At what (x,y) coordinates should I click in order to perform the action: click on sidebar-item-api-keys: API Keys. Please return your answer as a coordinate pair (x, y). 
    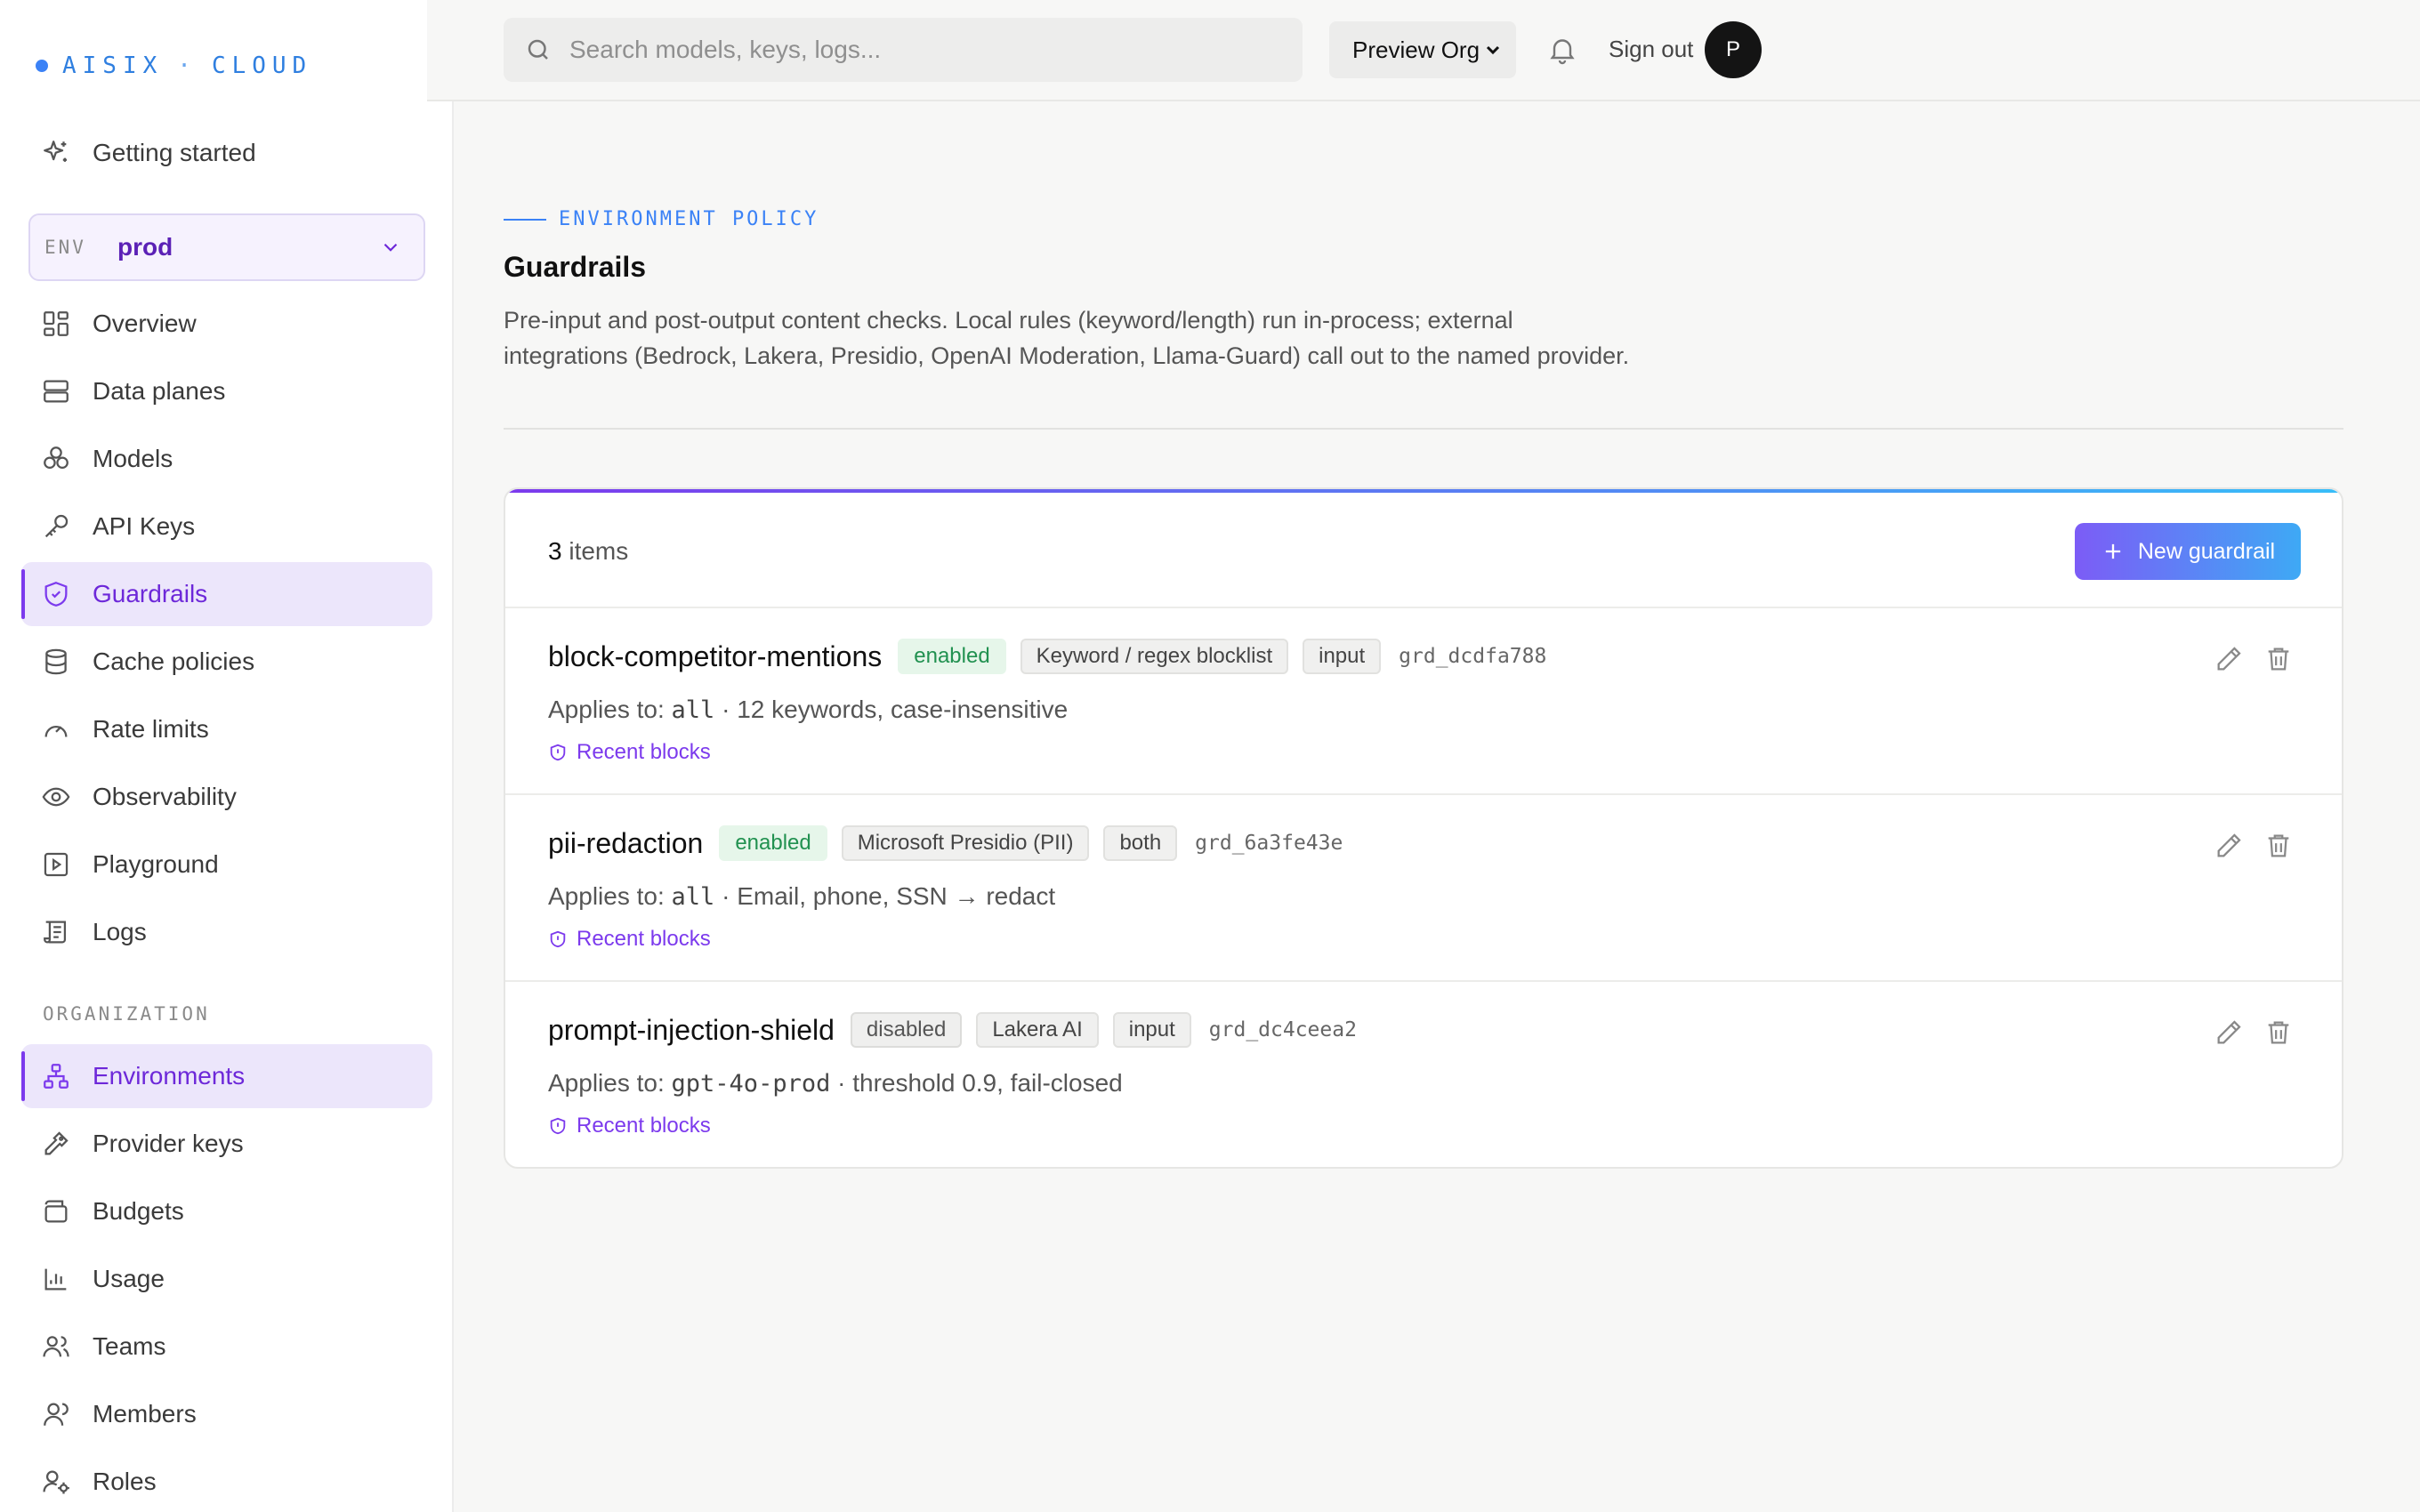
    Looking at the image, I should click on (226, 527).